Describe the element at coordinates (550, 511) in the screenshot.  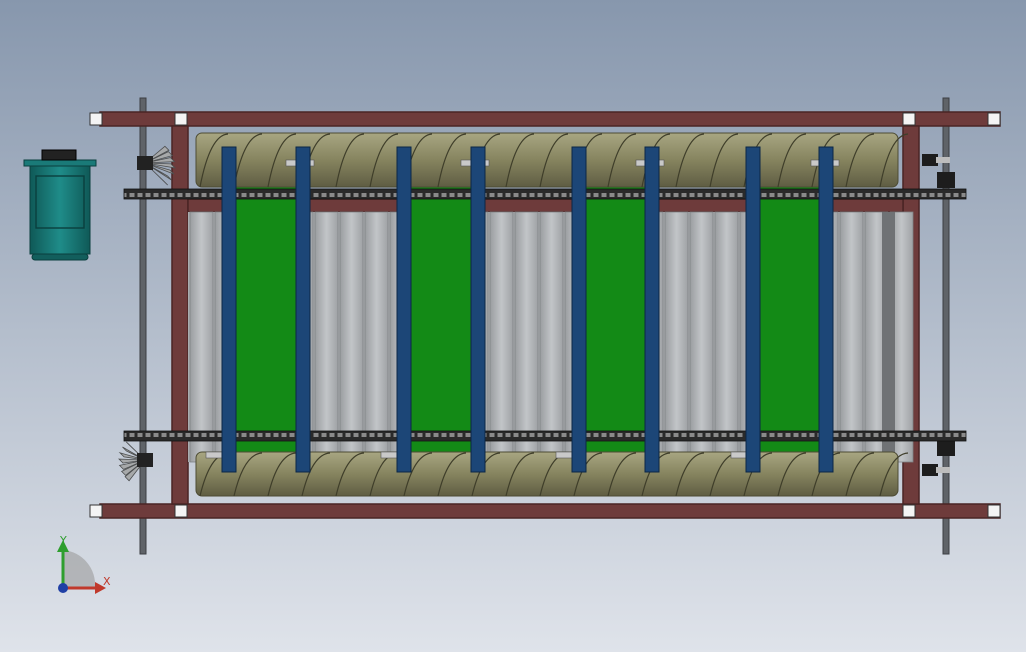
I see `frame-bottom-bar` at that location.